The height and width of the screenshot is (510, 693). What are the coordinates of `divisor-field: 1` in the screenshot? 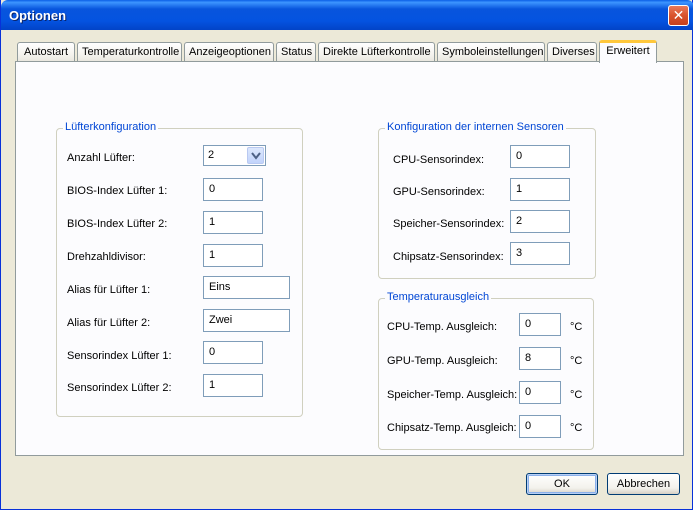 It's located at (233, 255).